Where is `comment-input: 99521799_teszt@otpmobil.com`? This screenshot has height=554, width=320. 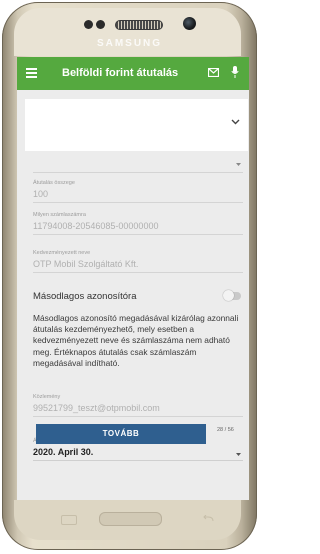 comment-input: 99521799_teszt@otpmobil.com is located at coordinates (138, 410).